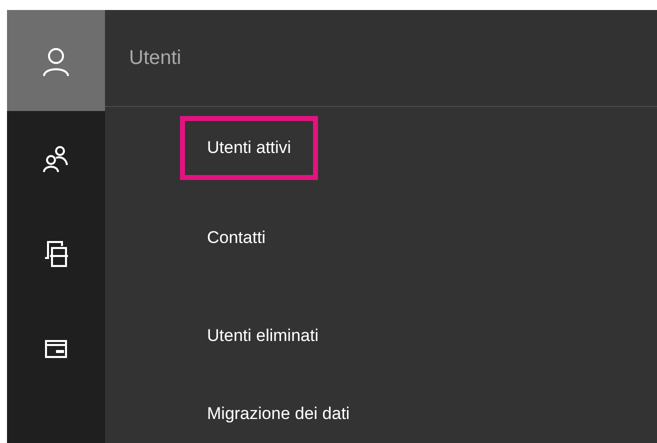 This screenshot has height=443, width=657. I want to click on menu-item: Migrazione dei dati, so click(278, 412).